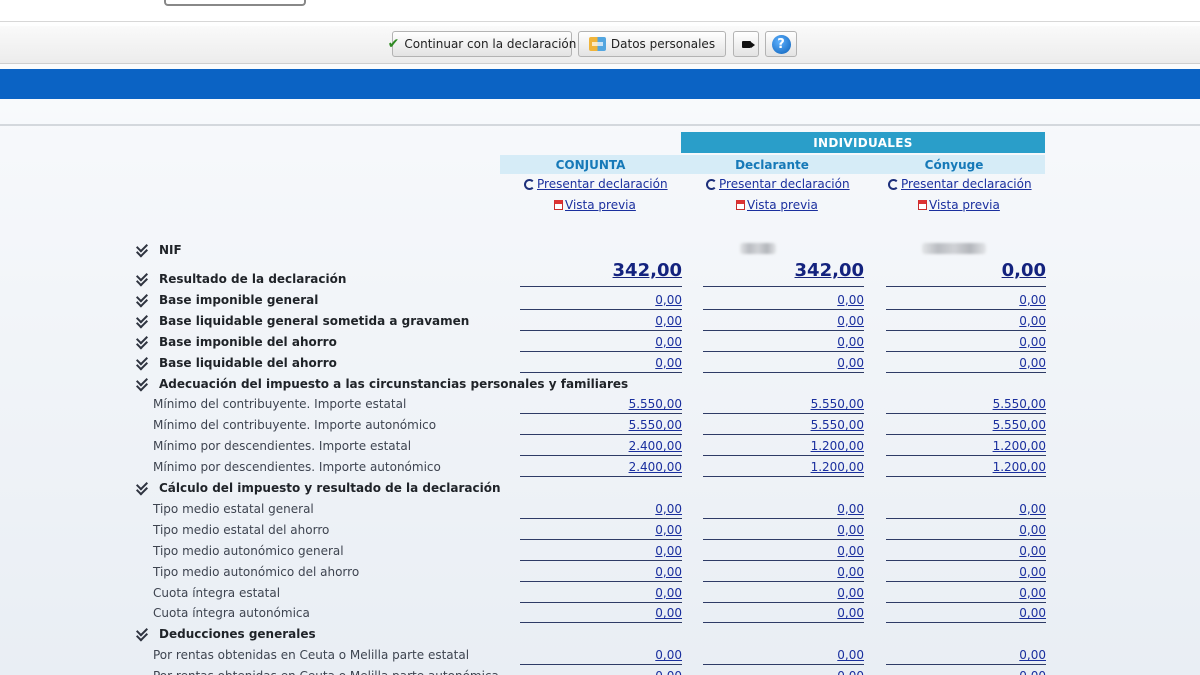  What do you see at coordinates (600, 11) in the screenshot?
I see `top-strip` at bounding box center [600, 11].